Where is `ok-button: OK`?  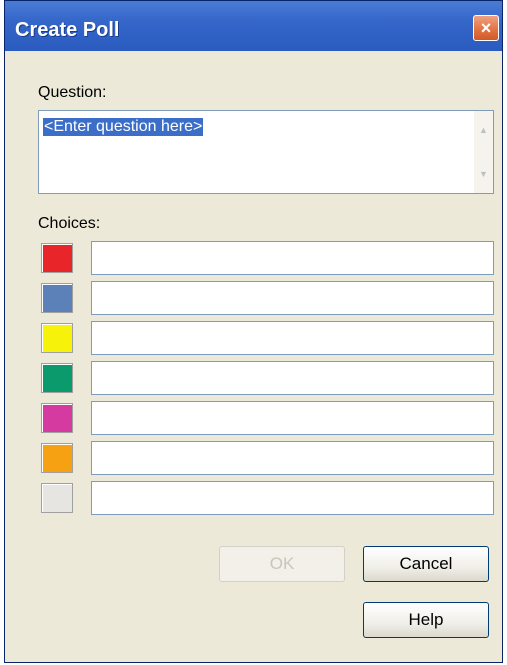
ok-button: OK is located at coordinates (282, 564).